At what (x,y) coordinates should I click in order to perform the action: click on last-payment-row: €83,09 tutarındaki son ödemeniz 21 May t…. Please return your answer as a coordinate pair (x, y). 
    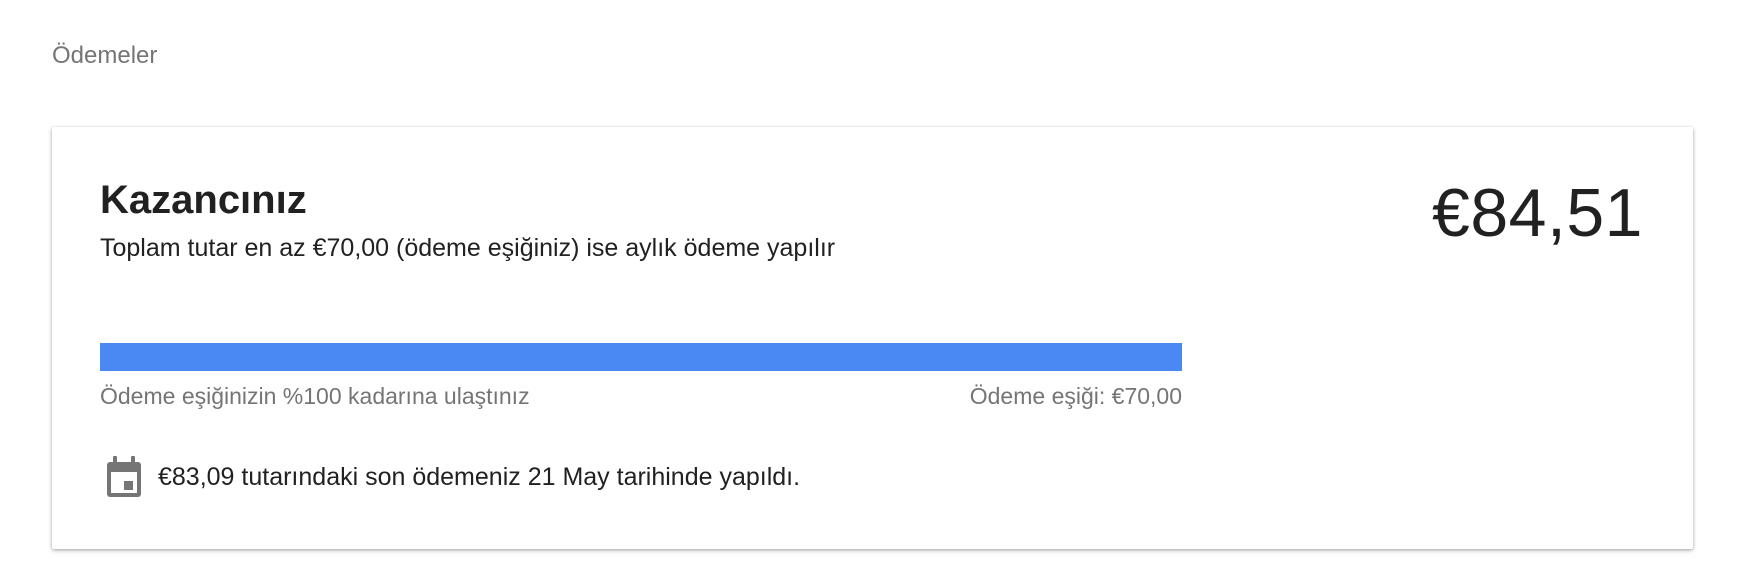
    Looking at the image, I should click on (452, 477).